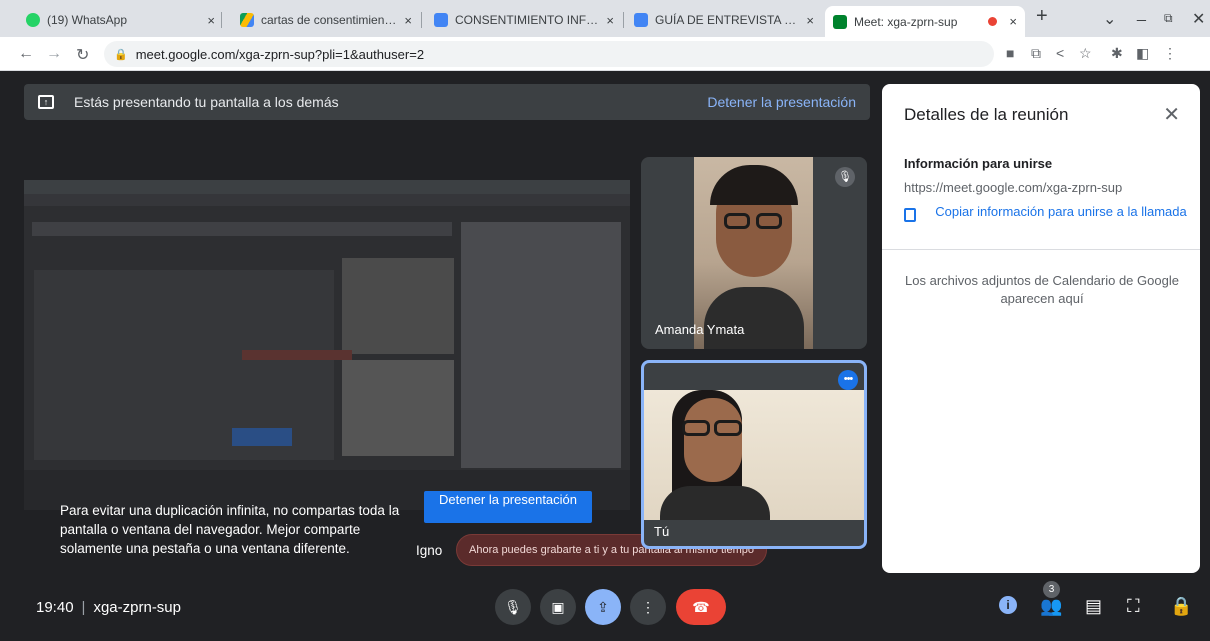  I want to click on camera-icon: ■, so click(1010, 53).